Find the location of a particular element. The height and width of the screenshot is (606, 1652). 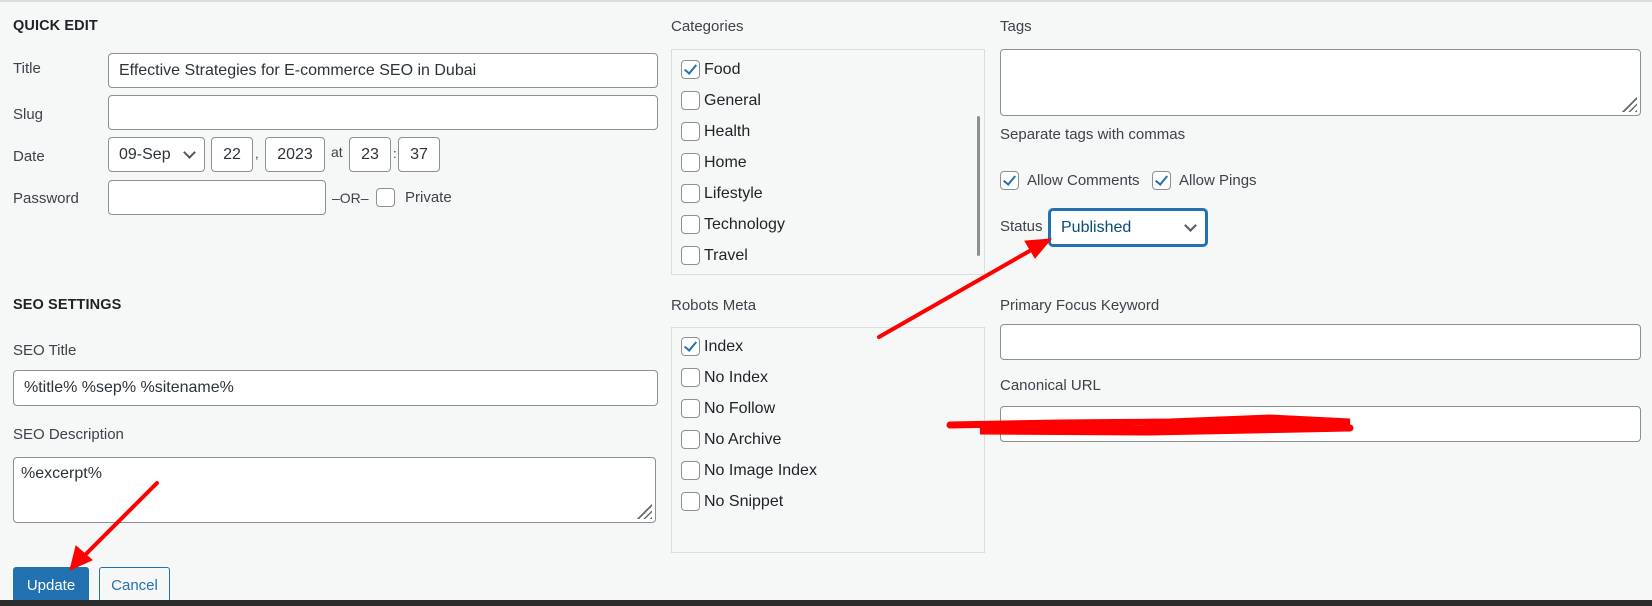

date-at-text: at is located at coordinates (337, 152).